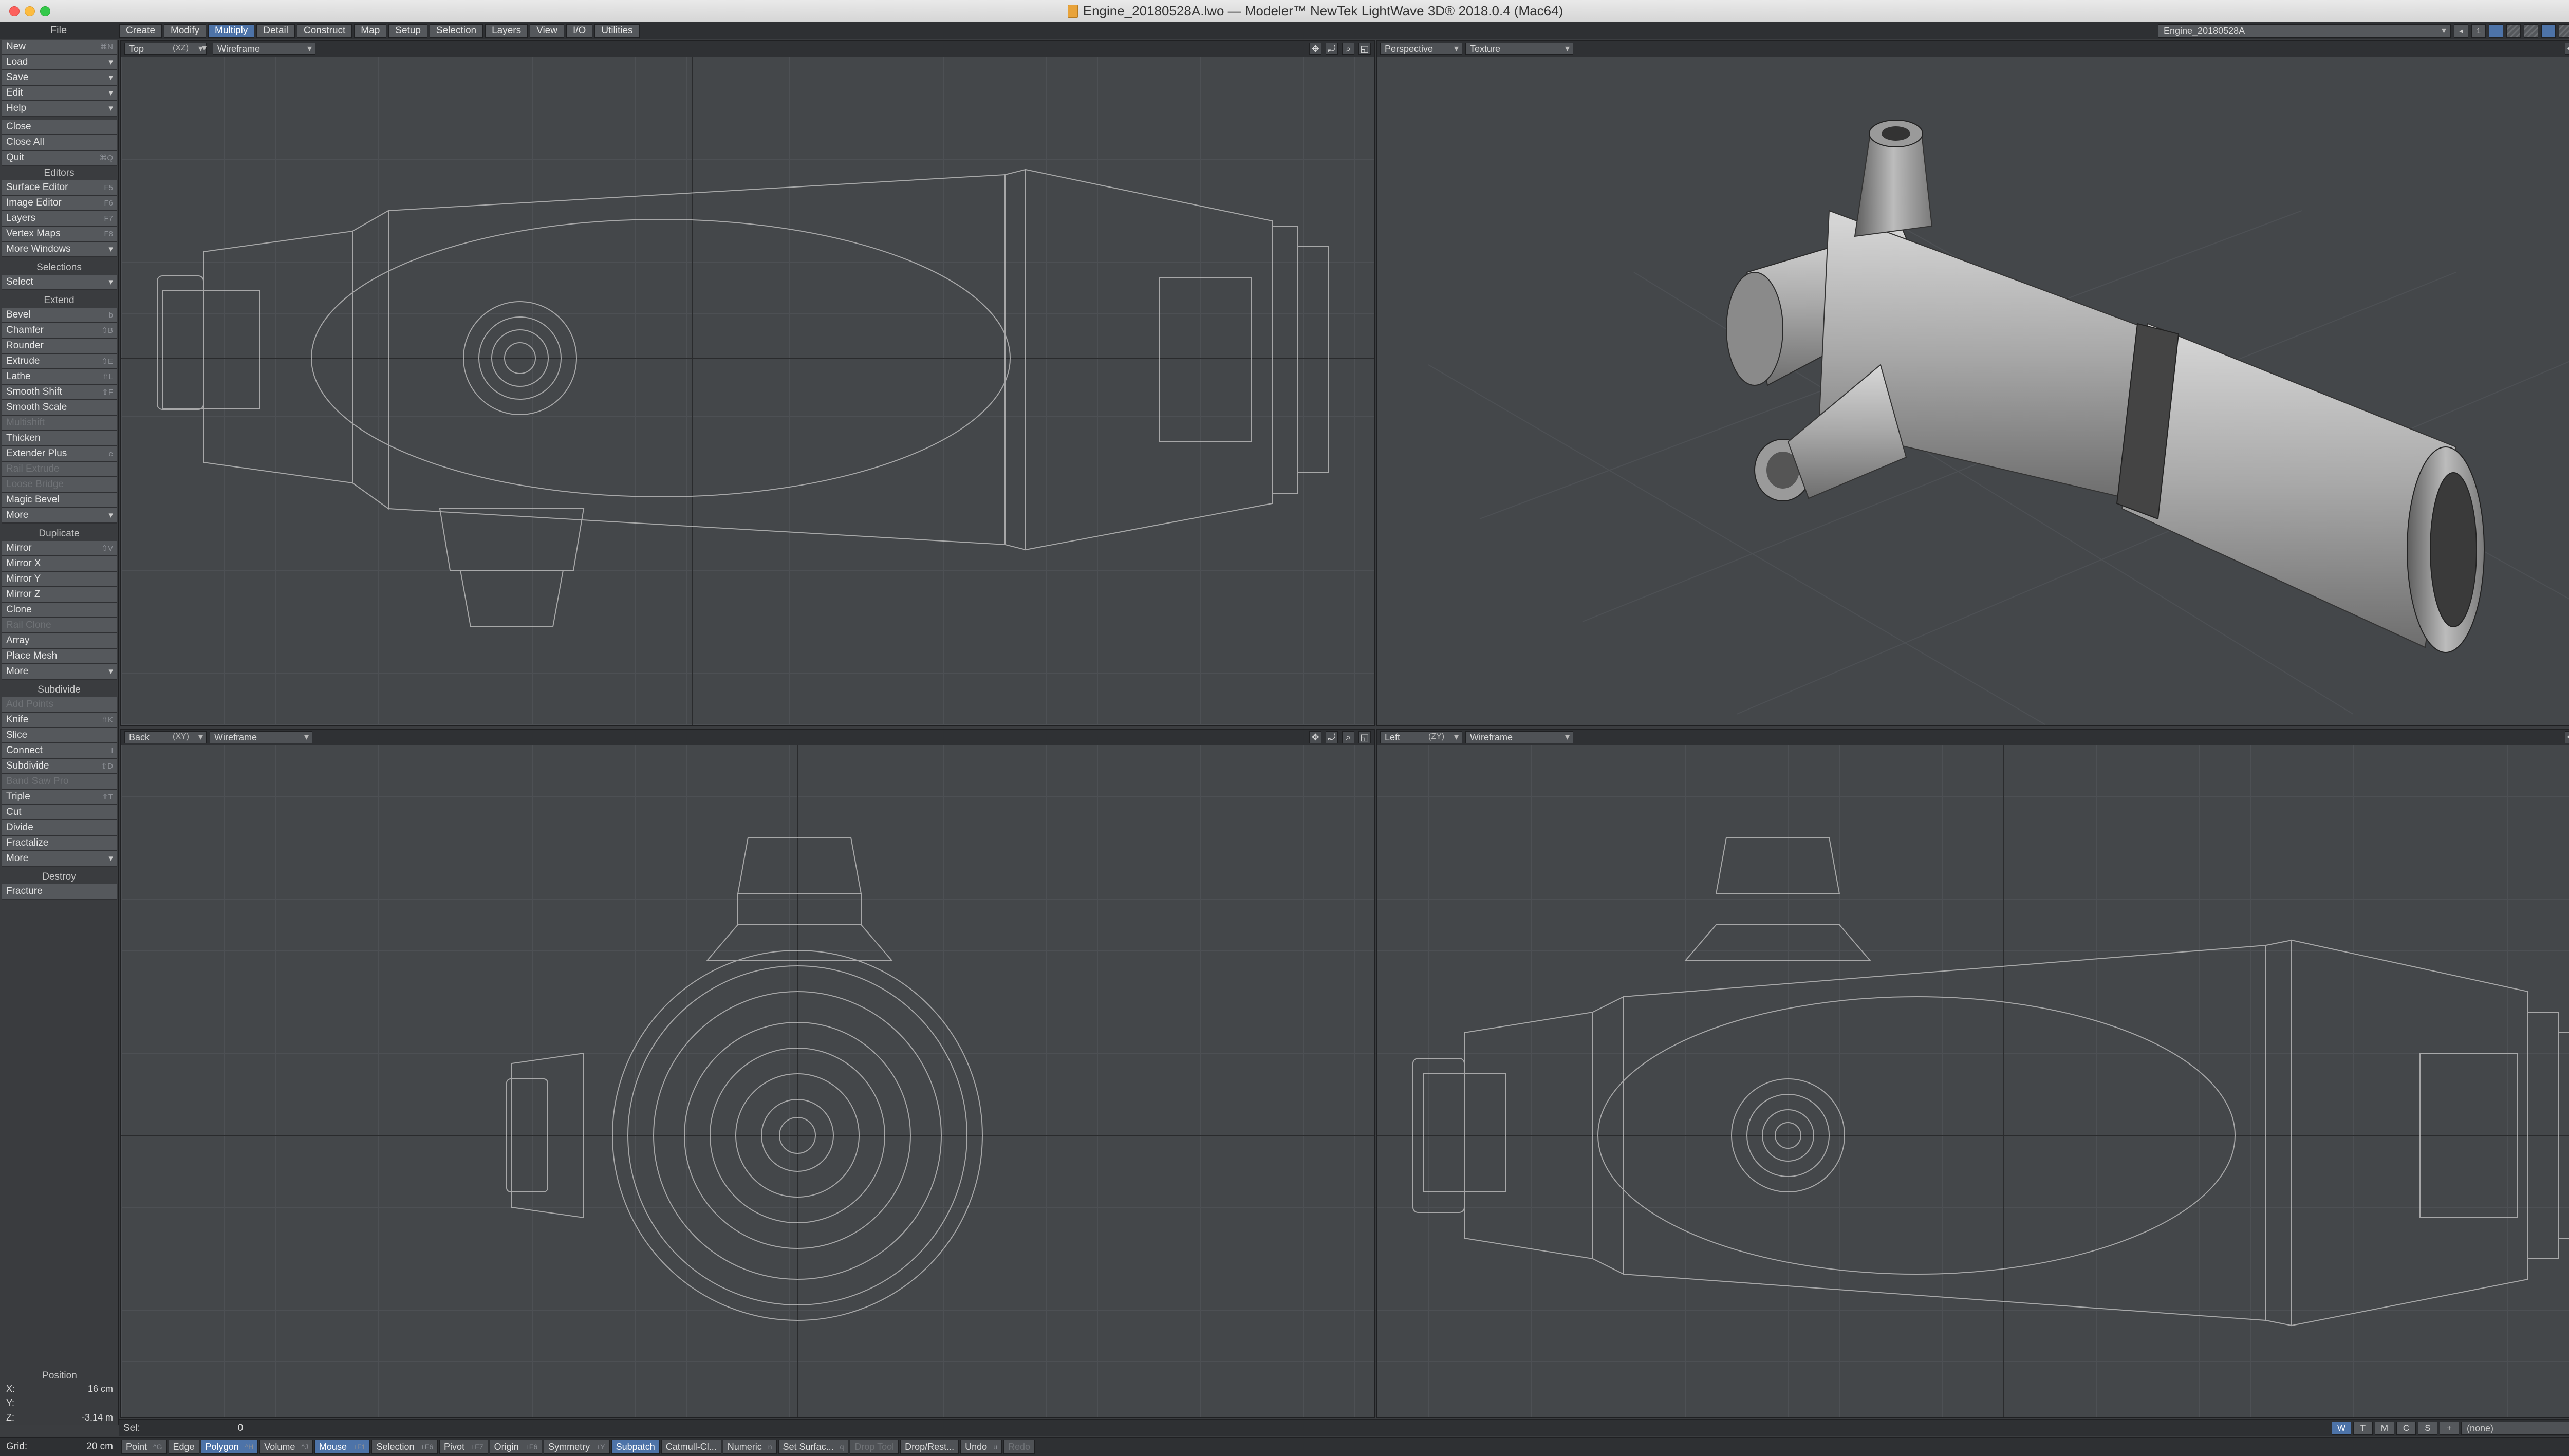 The width and height of the screenshot is (2569, 1456). What do you see at coordinates (60, 892) in the screenshot?
I see `destroy-fracture-button: Fracture` at bounding box center [60, 892].